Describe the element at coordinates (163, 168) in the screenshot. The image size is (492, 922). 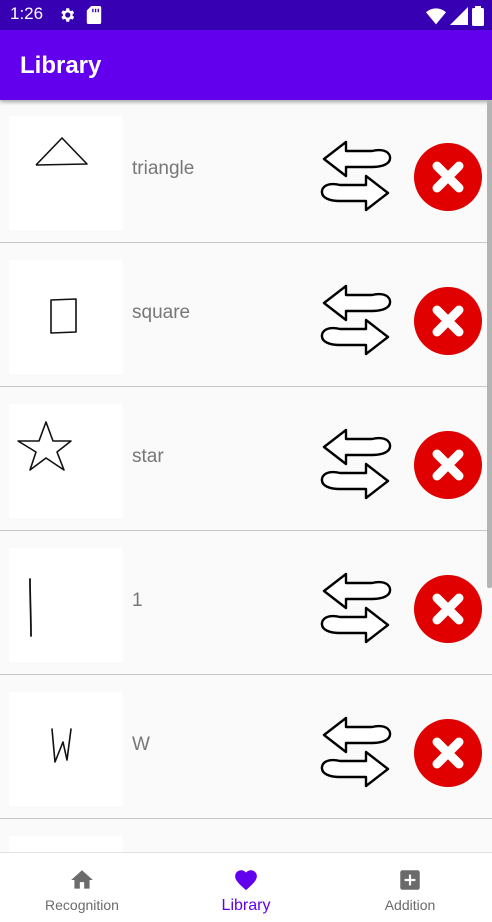
I see `item-label: triangle` at that location.